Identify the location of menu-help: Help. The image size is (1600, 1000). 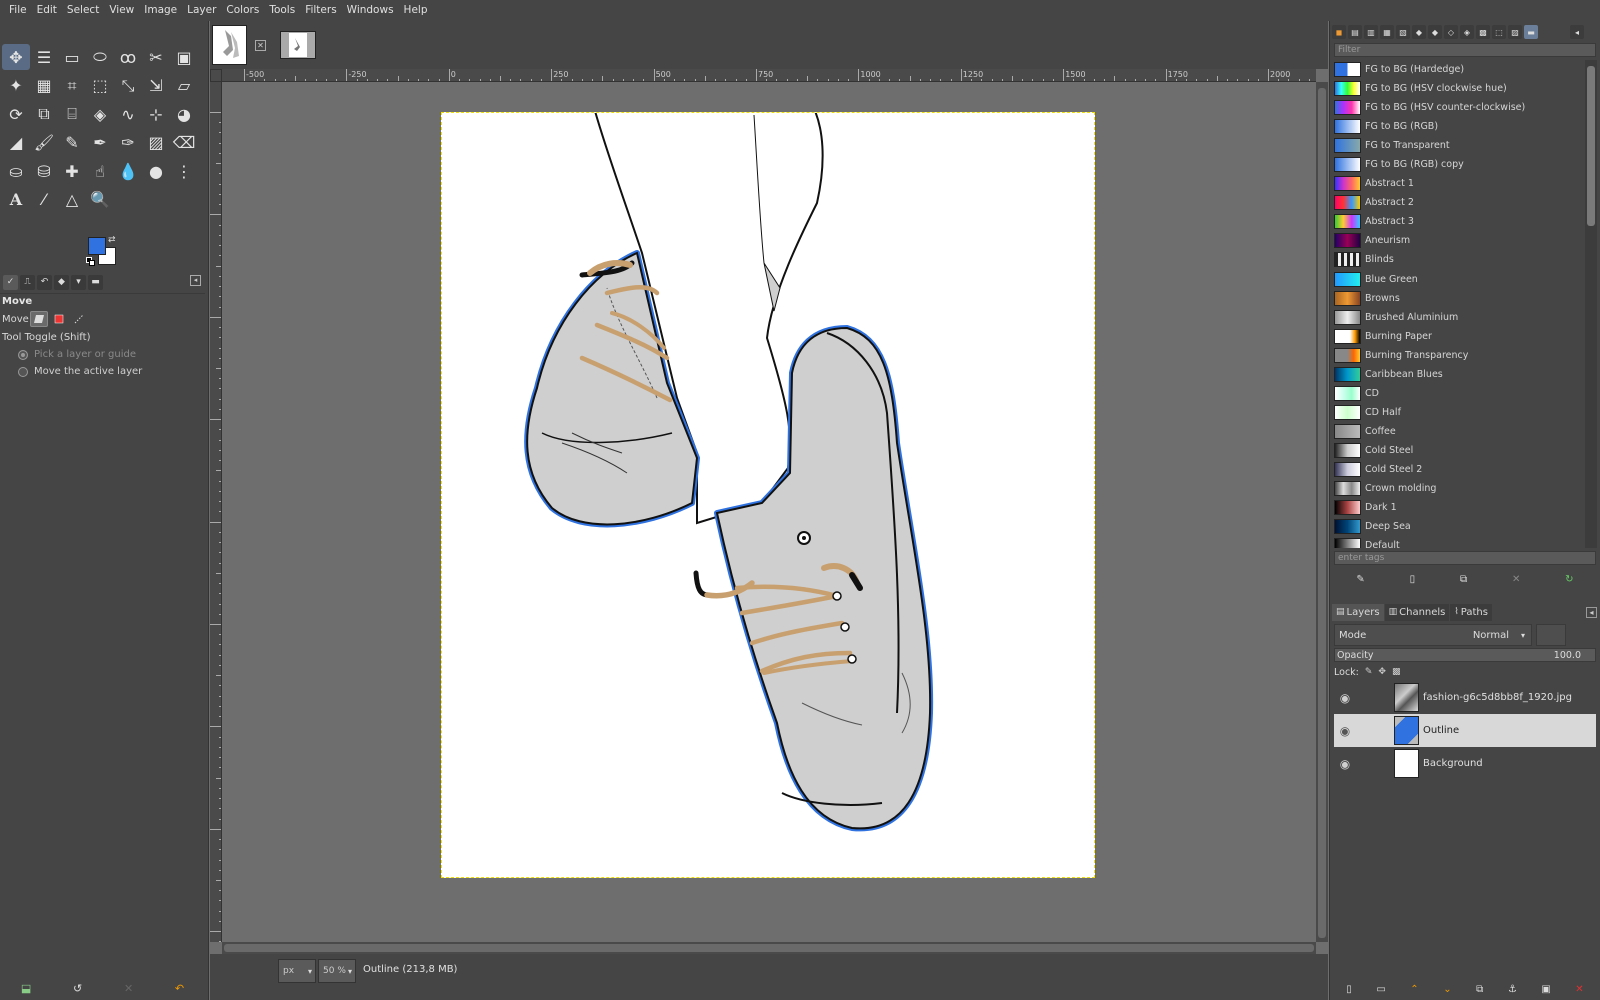
(416, 10).